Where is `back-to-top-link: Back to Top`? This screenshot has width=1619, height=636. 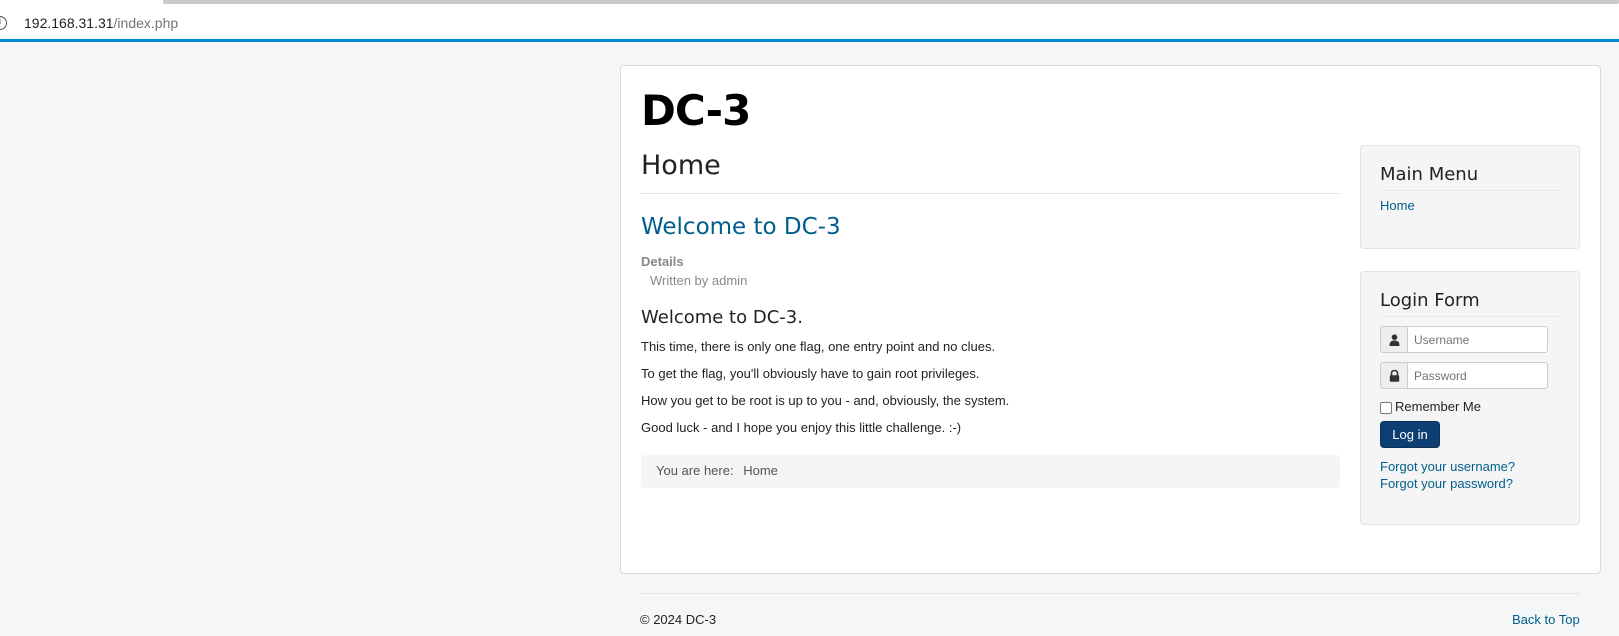
back-to-top-link: Back to Top is located at coordinates (1546, 619).